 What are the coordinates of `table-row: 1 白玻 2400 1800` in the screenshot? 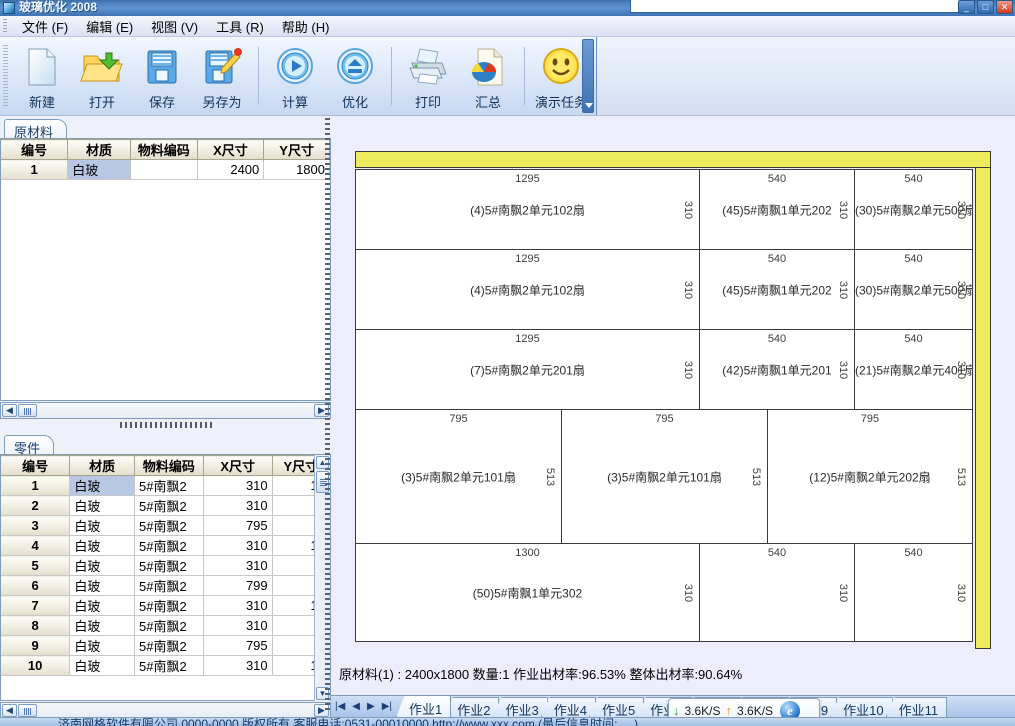 It's located at (165, 169).